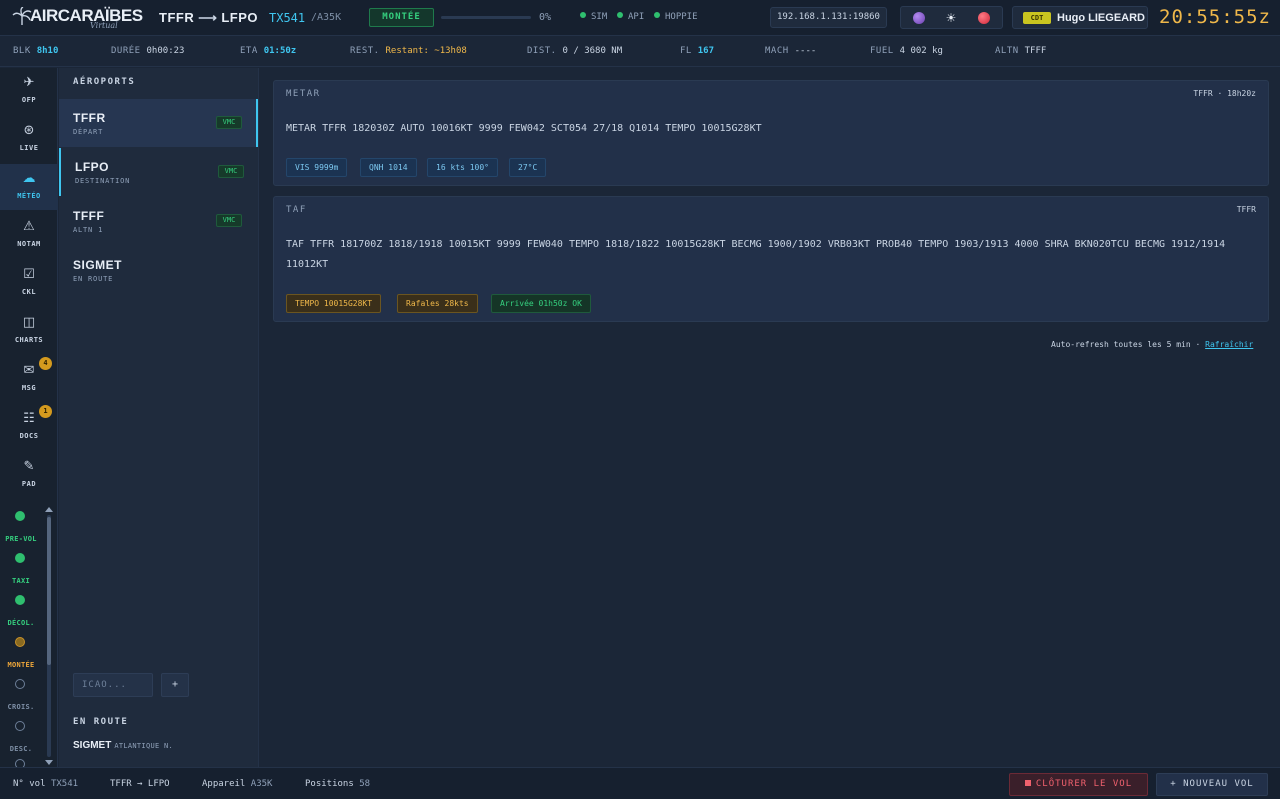 The width and height of the screenshot is (1280, 799). I want to click on user-role-badge: CDT, so click(1037, 18).